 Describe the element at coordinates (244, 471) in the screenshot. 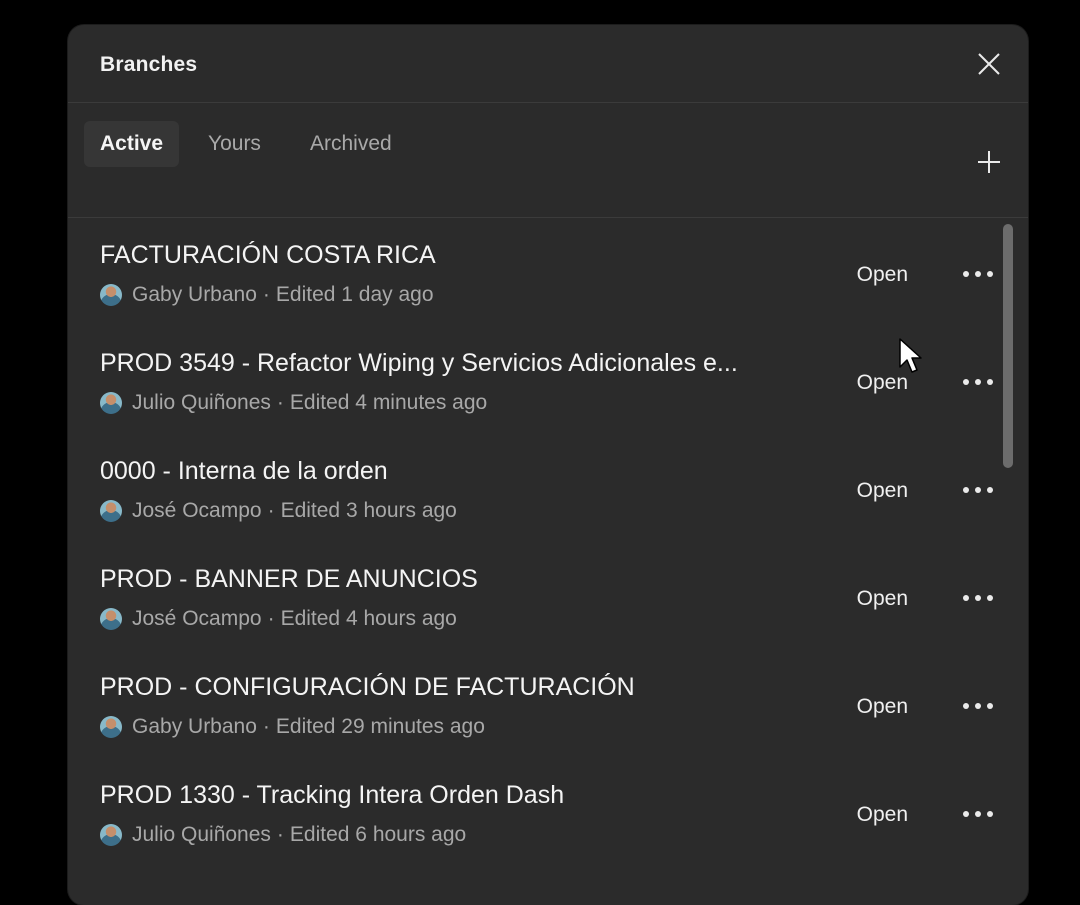

I see `branch-title: 0000 - Interna de la orden` at that location.